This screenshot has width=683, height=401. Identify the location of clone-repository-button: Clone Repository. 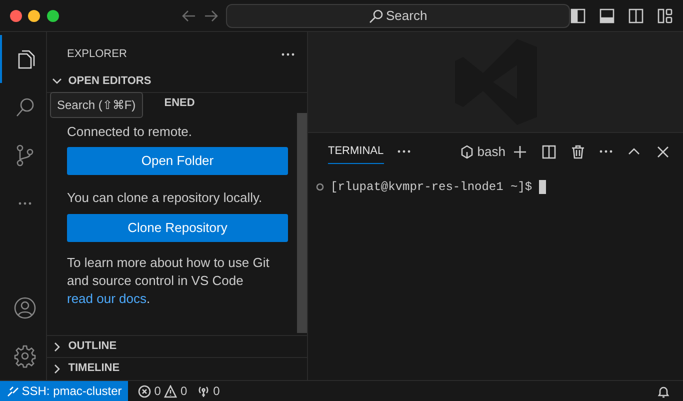
(177, 228).